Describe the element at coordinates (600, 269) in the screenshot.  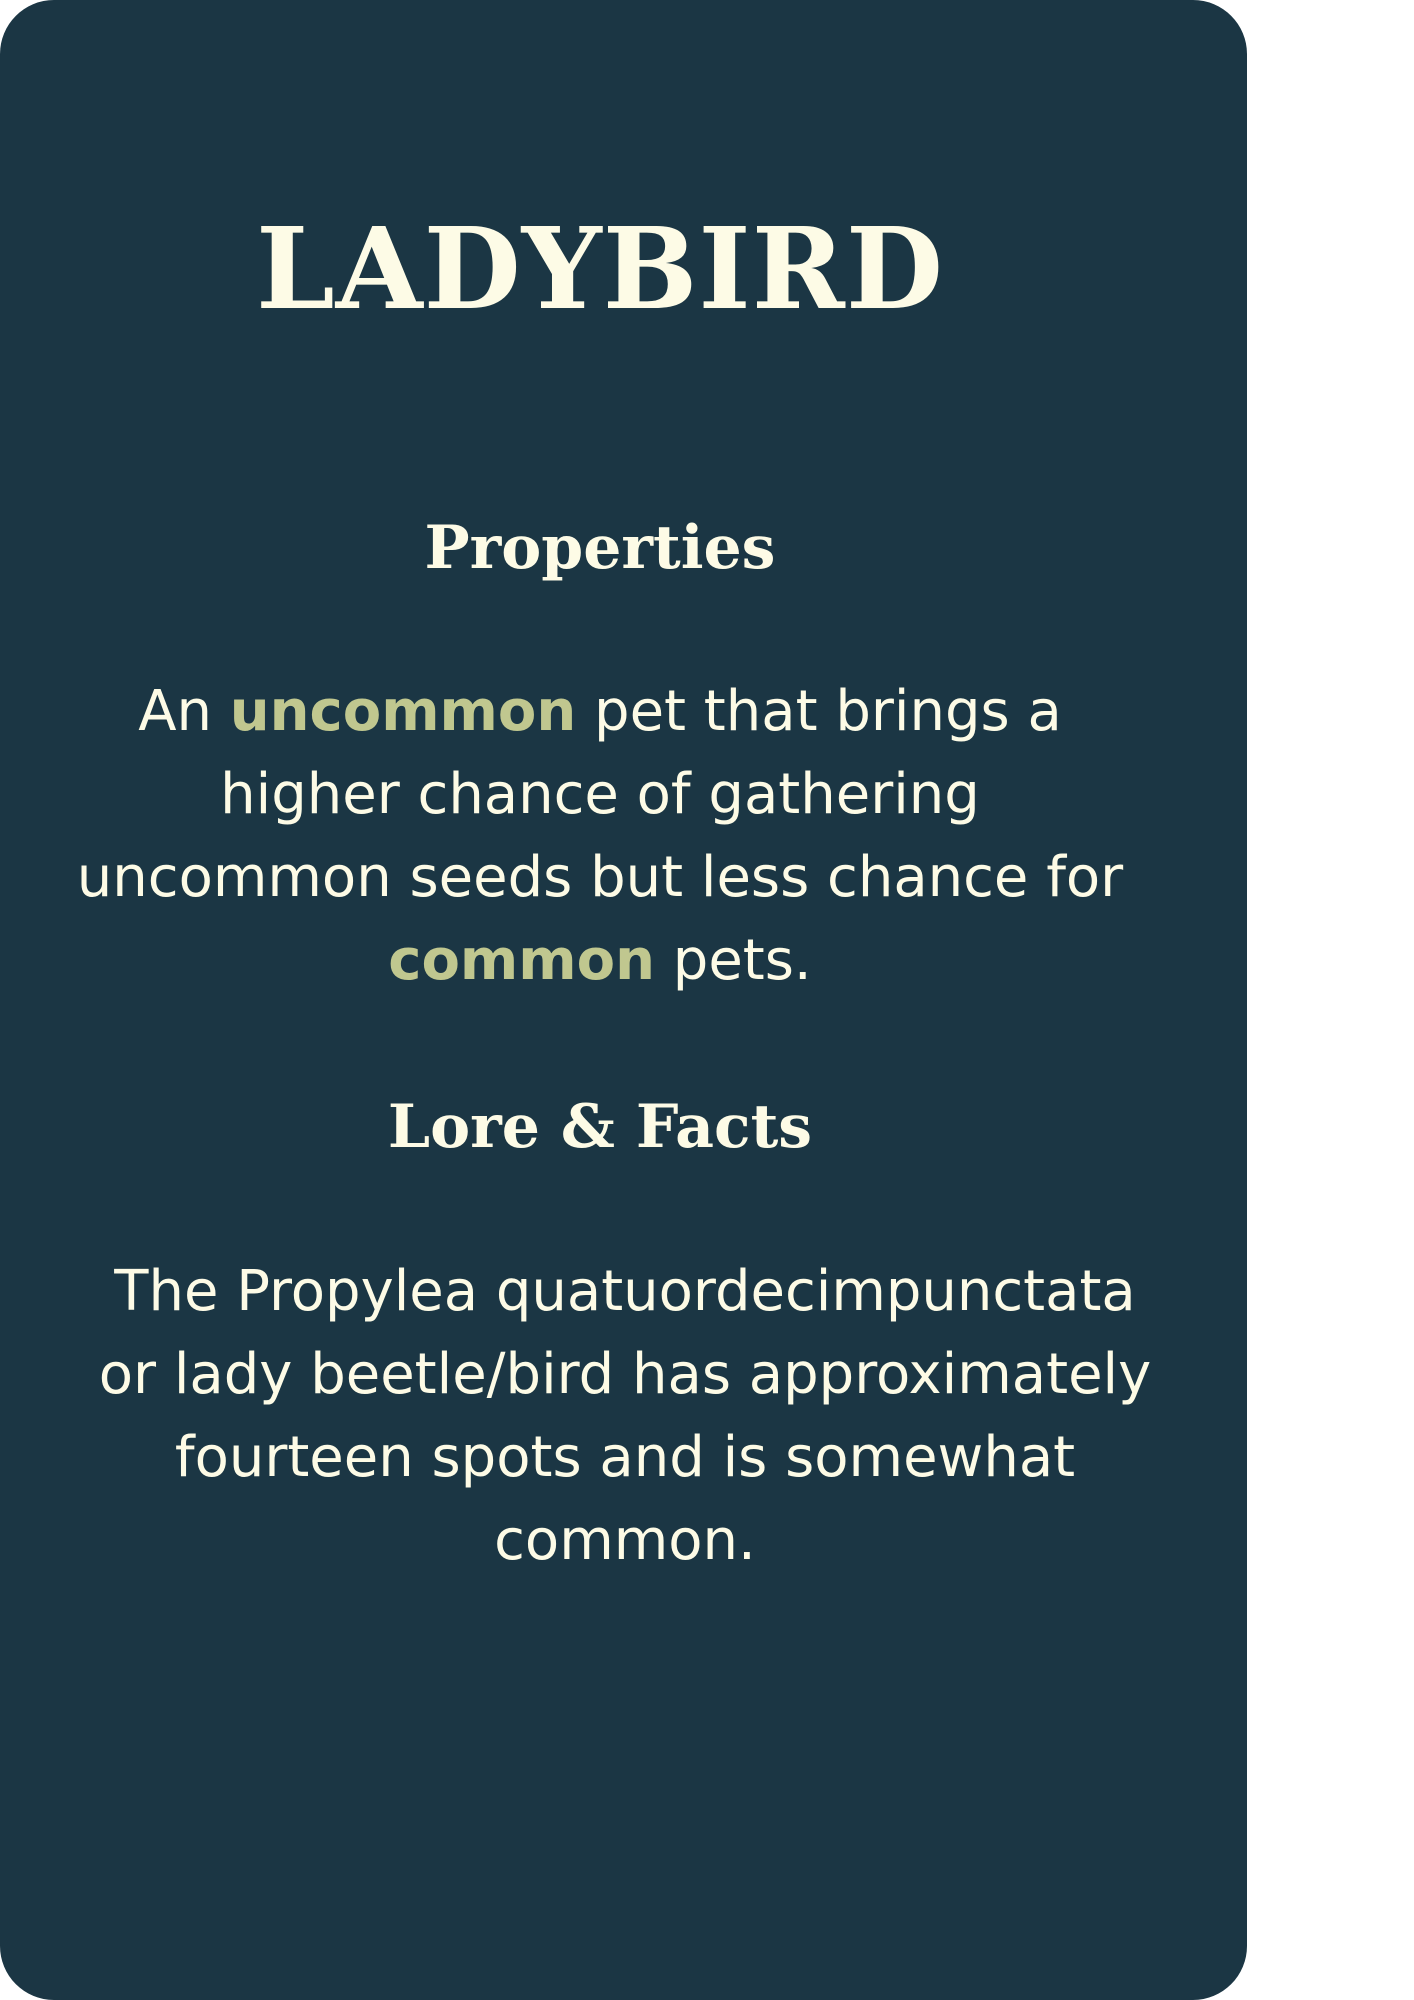
I see `card-title: LADYBIRD` at that location.